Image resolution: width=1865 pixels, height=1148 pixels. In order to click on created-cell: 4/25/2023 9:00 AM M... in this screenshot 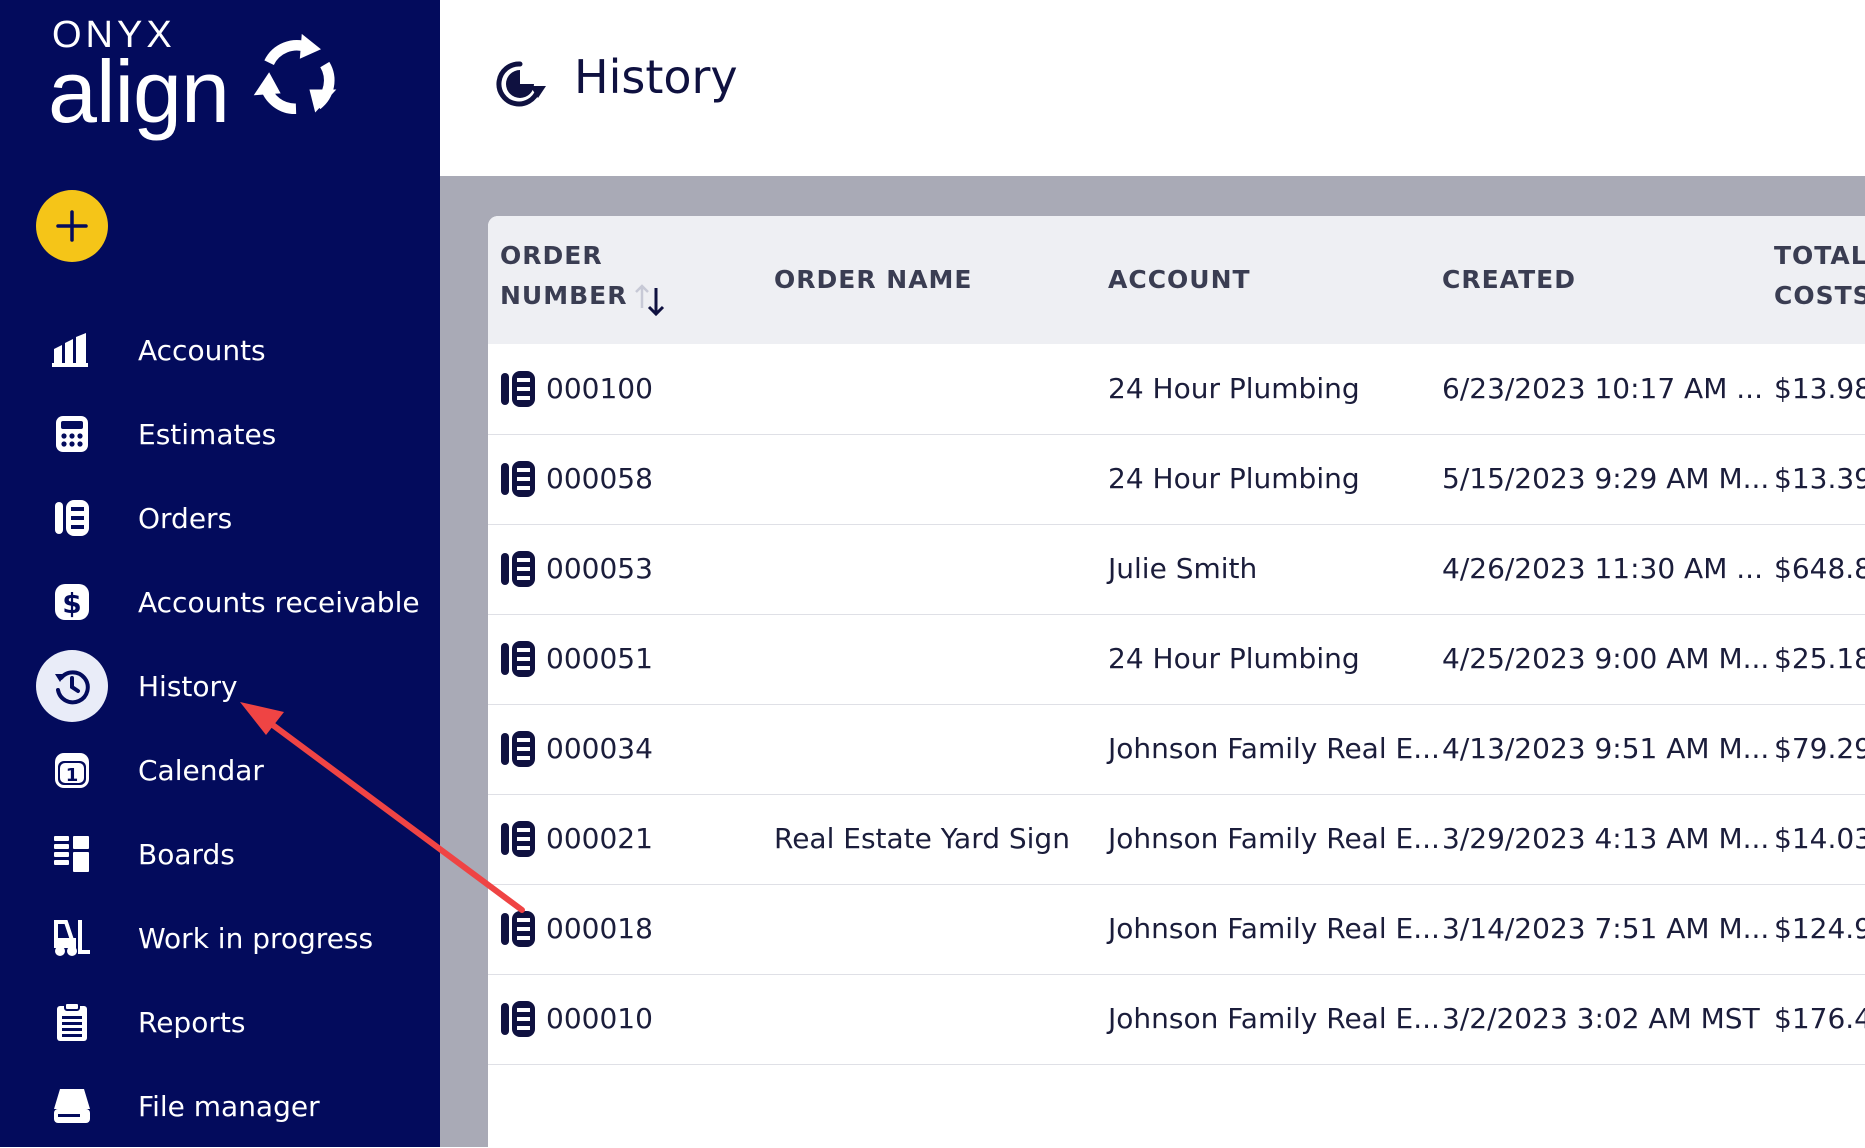, I will do `click(1606, 658)`.